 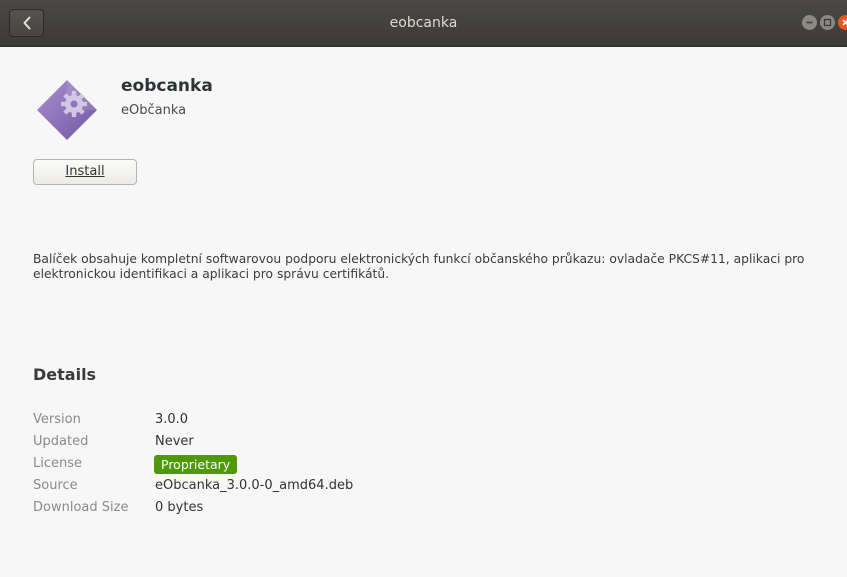 What do you see at coordinates (179, 507) in the screenshot?
I see `detail-value: 0 bytes` at bounding box center [179, 507].